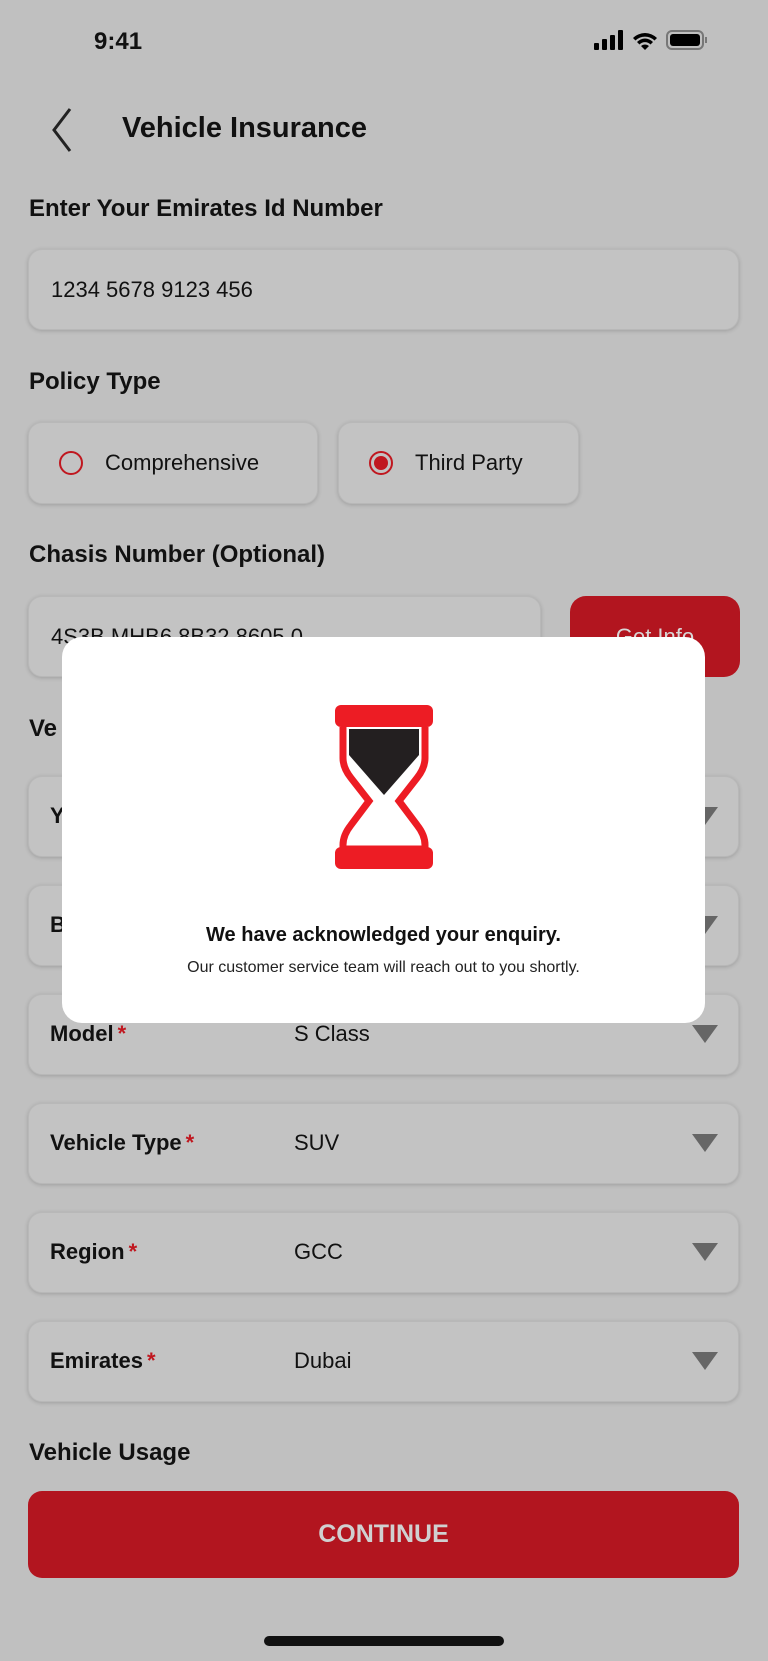 This screenshot has height=1661, width=768. What do you see at coordinates (383, 1534) in the screenshot?
I see `continue-button: CONTINUE` at bounding box center [383, 1534].